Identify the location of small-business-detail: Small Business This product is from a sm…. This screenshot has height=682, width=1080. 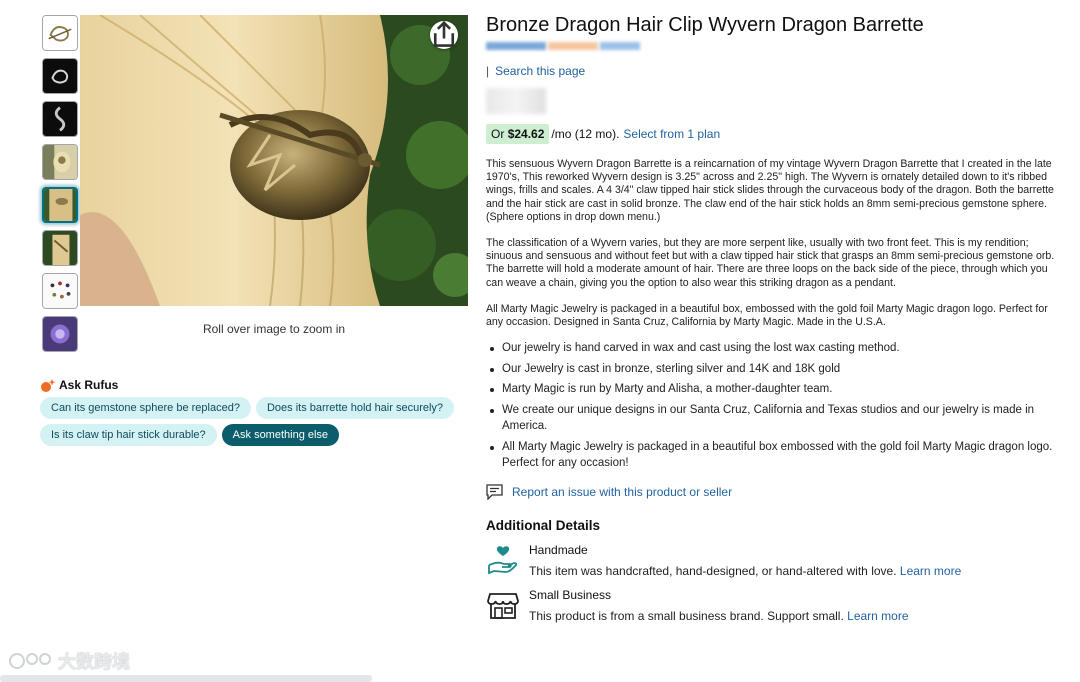
(775, 605).